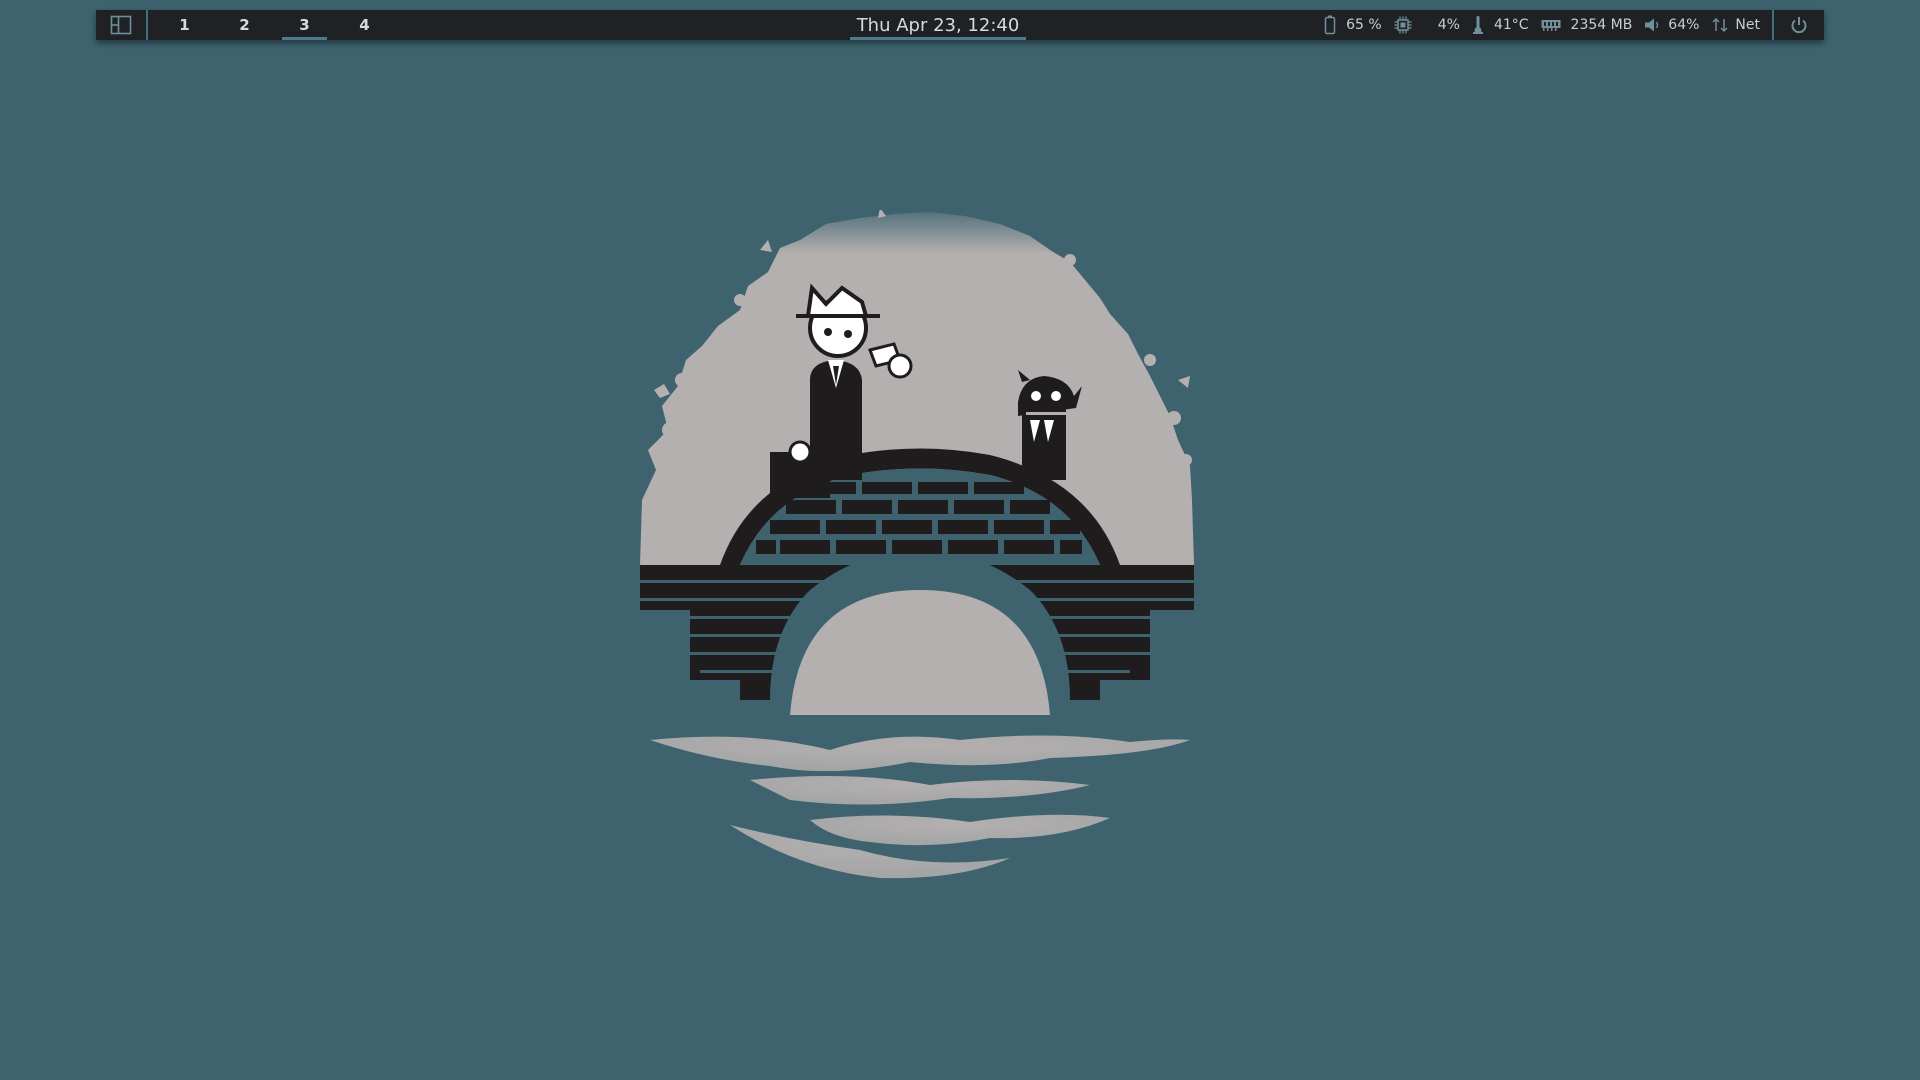 Image resolution: width=1920 pixels, height=1080 pixels. I want to click on memory-value: 2354 MB, so click(1601, 25).